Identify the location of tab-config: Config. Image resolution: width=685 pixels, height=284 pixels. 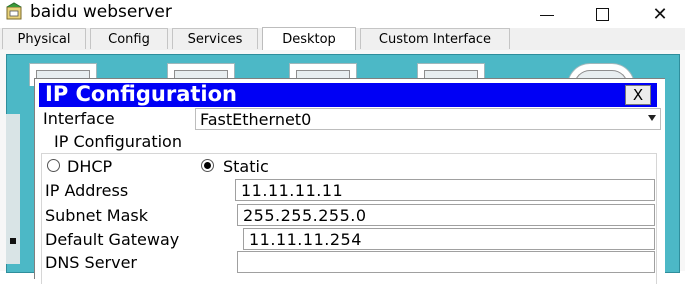
(129, 38).